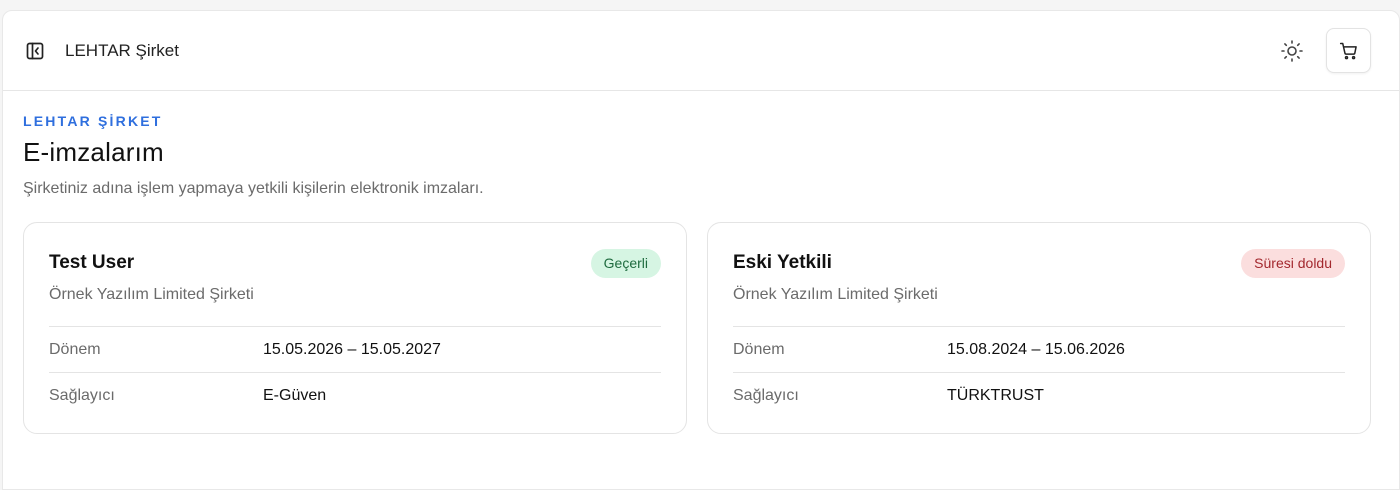 The image size is (1400, 490). I want to click on detail-value: TÜRKTRUST, so click(995, 395).